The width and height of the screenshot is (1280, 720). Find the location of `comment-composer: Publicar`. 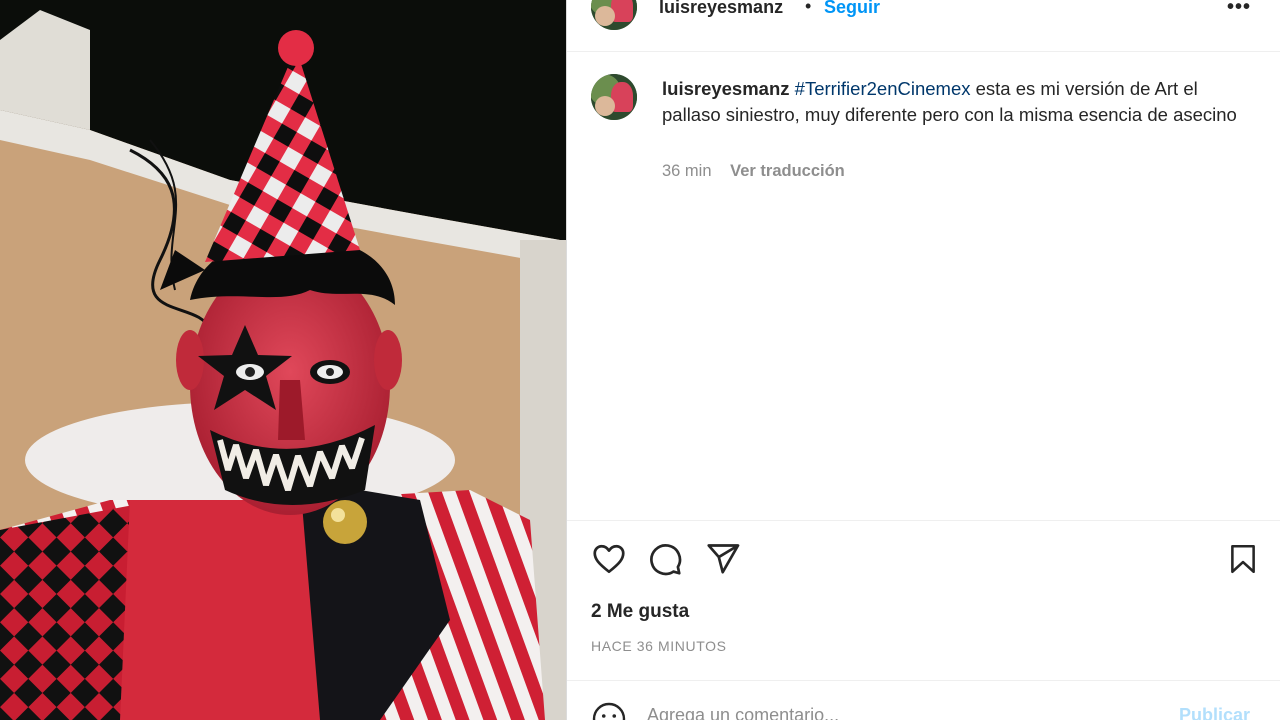

comment-composer: Publicar is located at coordinates (923, 700).